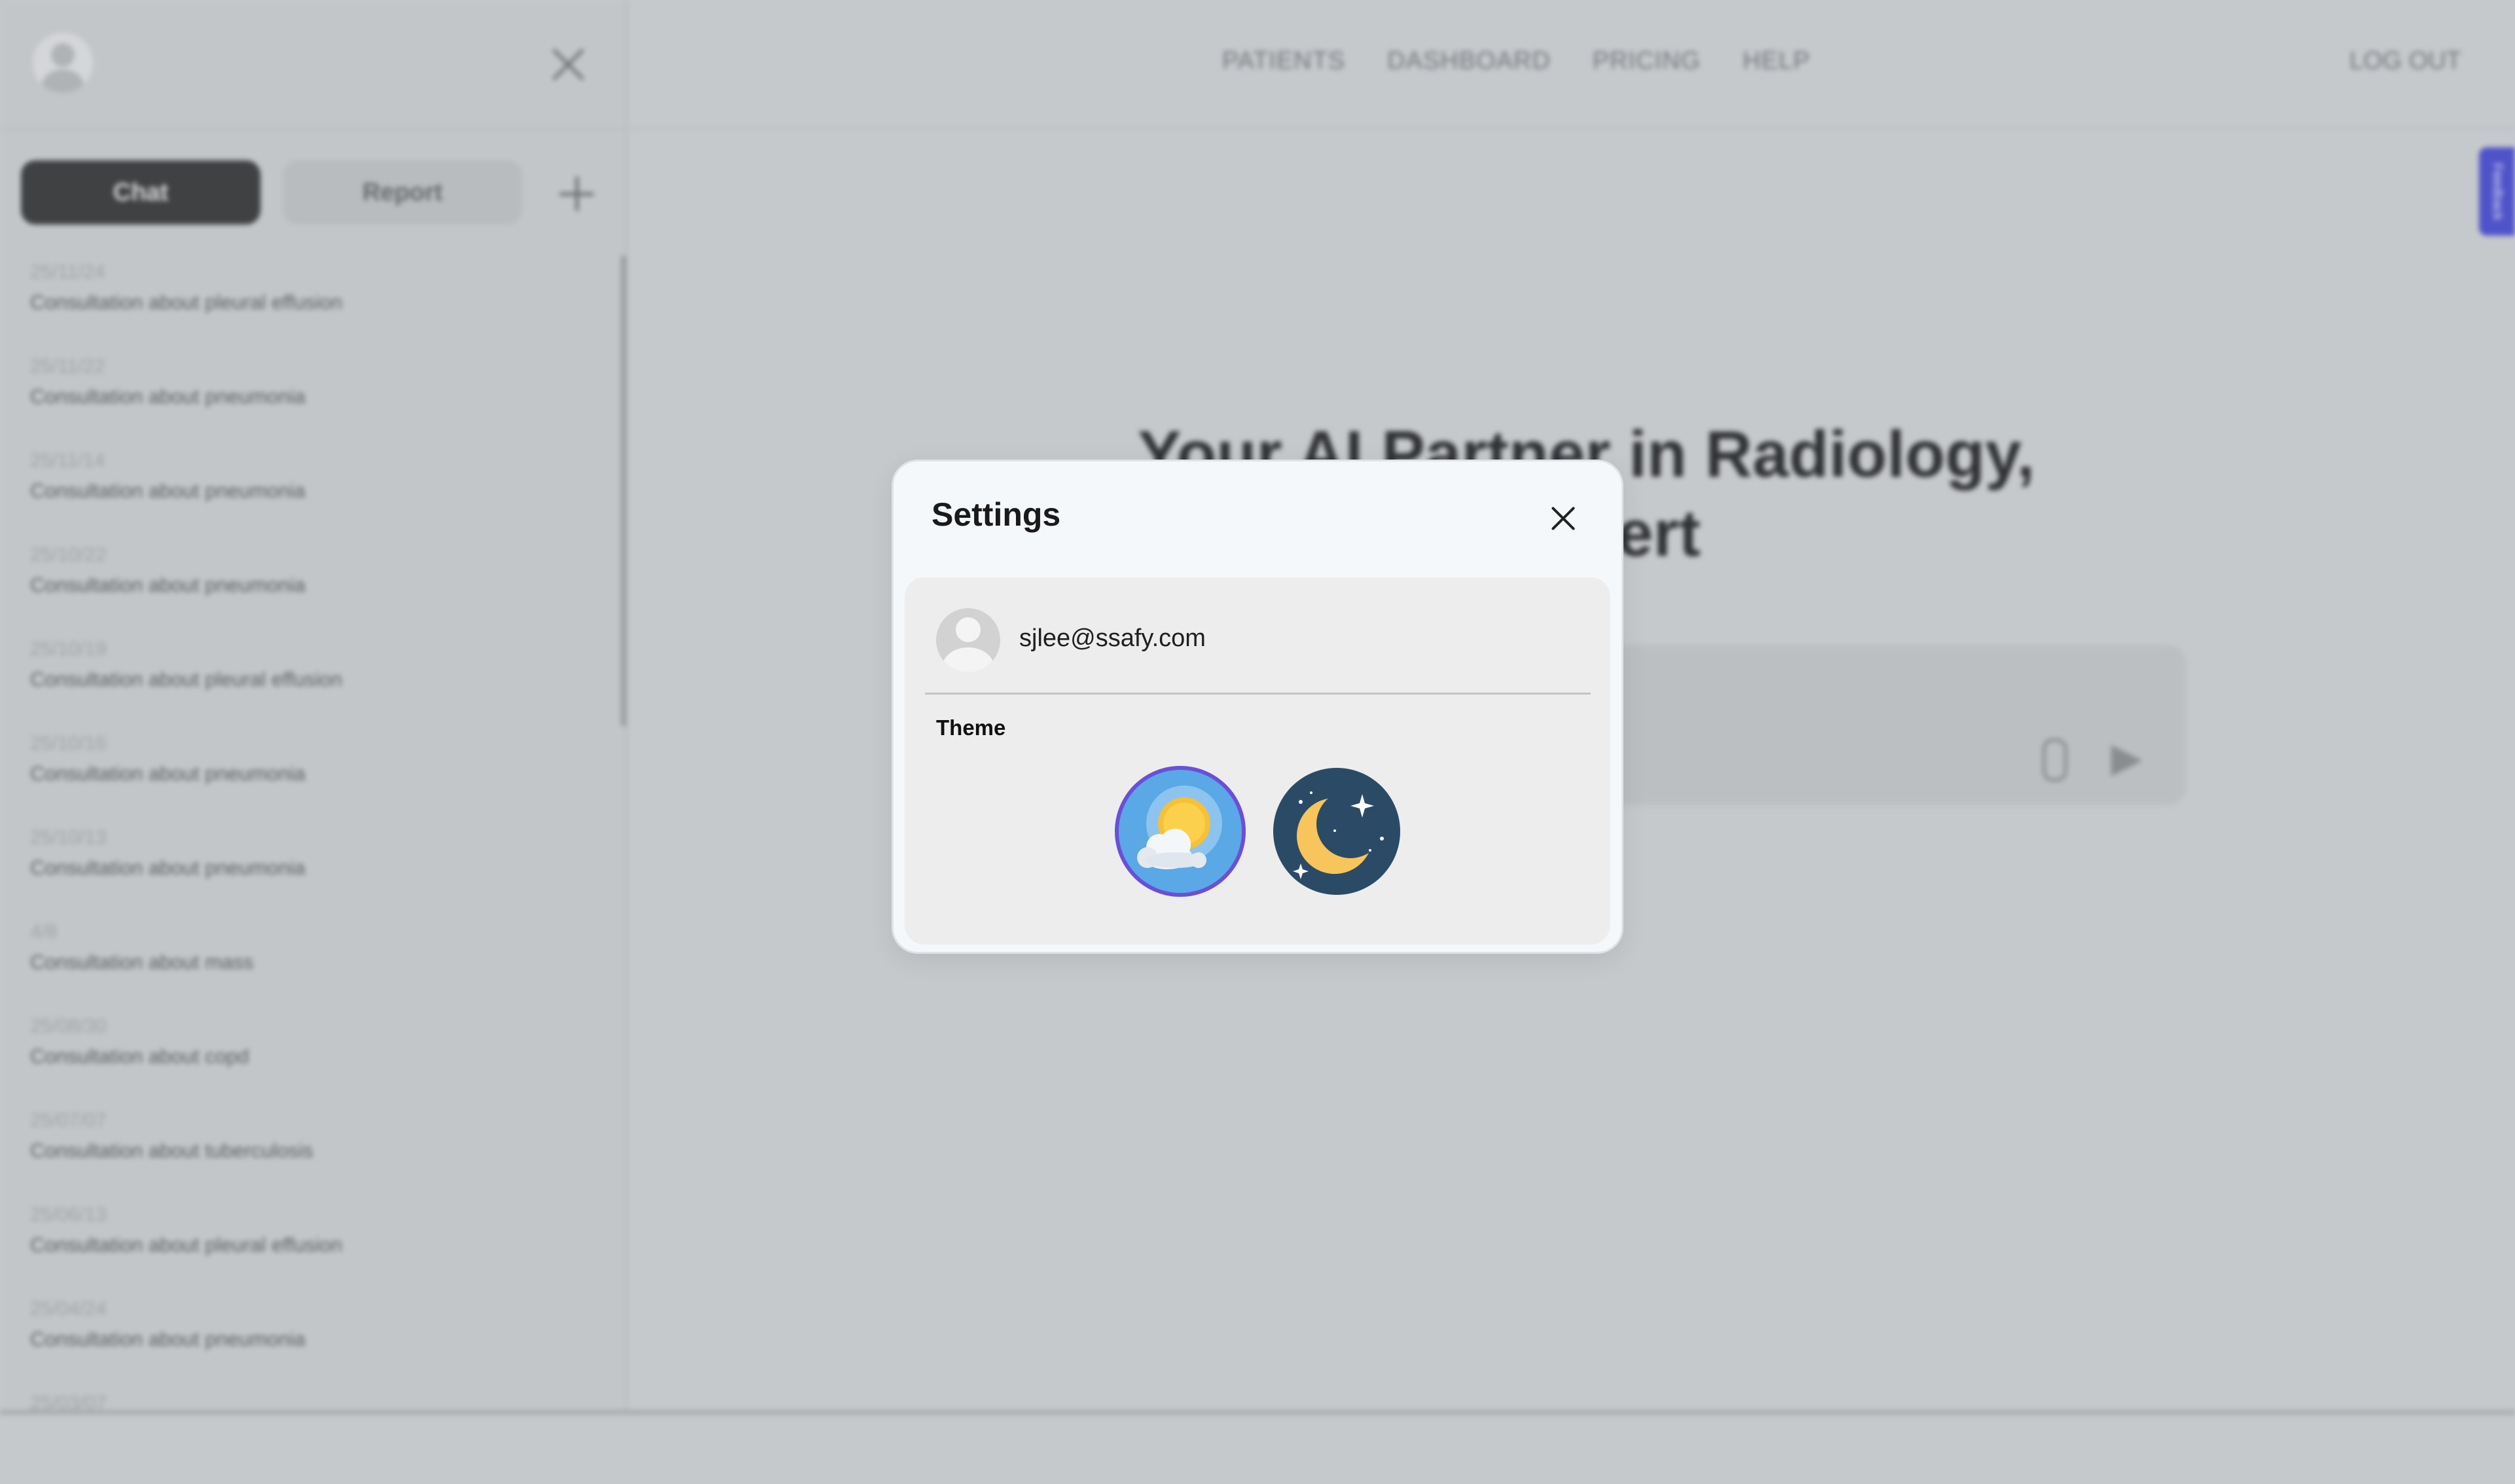 The image size is (2515, 1484). Describe the element at coordinates (1563, 518) in the screenshot. I see `close-icon` at that location.